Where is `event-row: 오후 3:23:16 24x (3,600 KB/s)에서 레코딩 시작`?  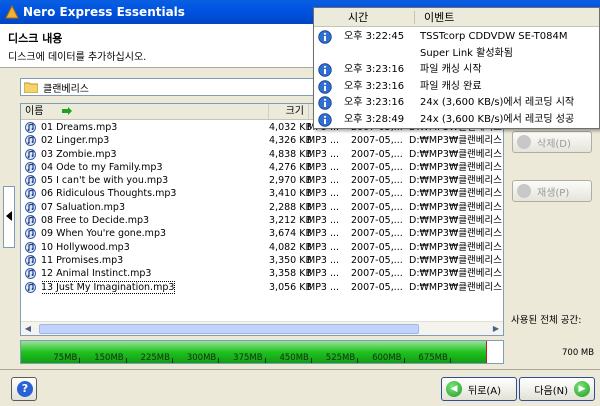
event-row: 오후 3:23:16 24x (3,600 KB/s)에서 레코딩 시작 is located at coordinates (456, 103).